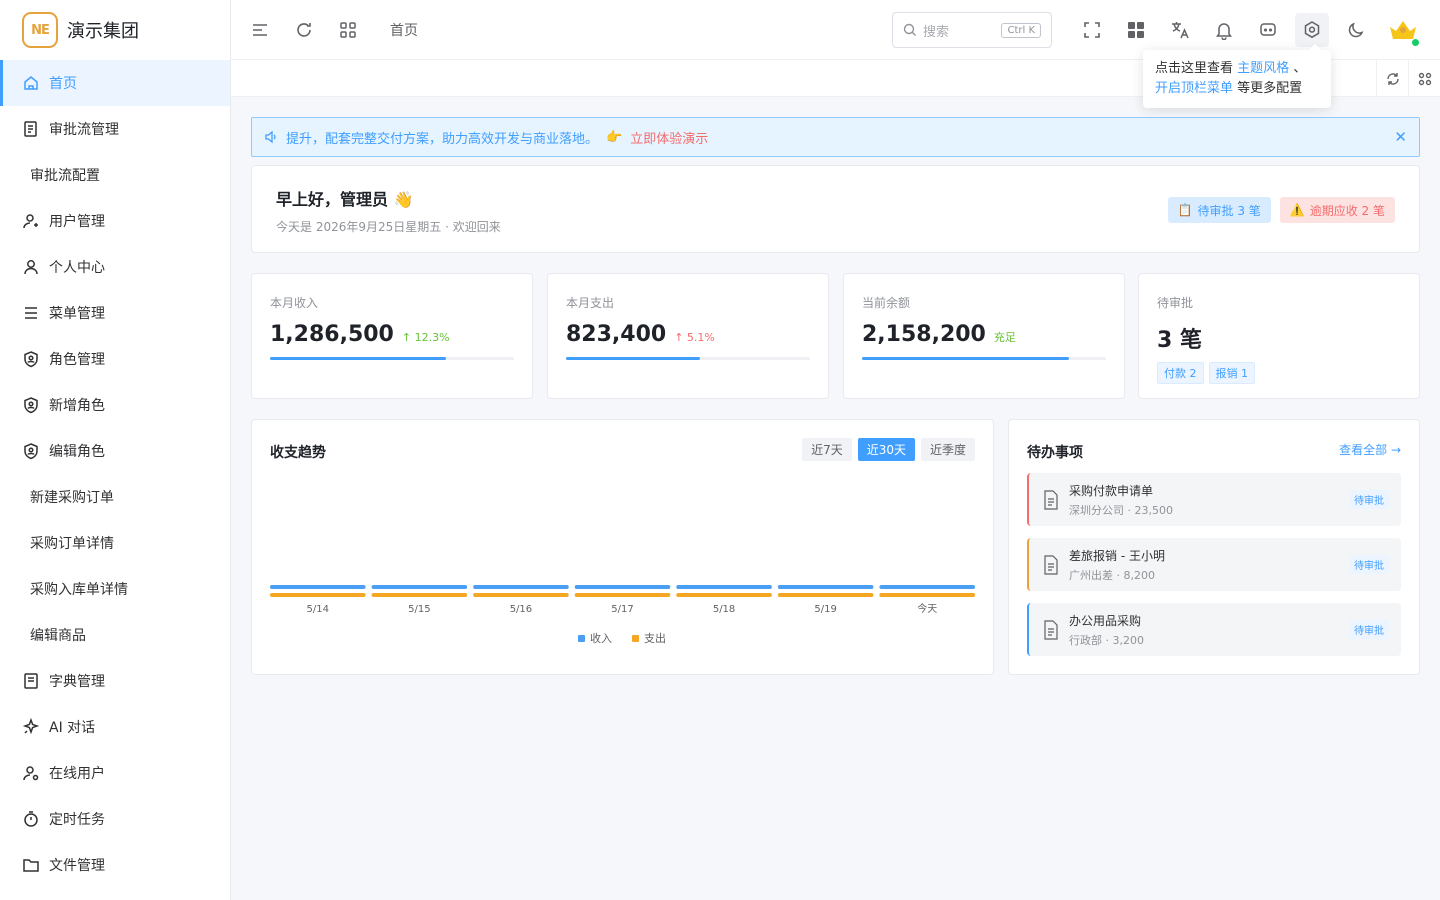 The width and height of the screenshot is (1440, 900). I want to click on menu-fold-icon, so click(260, 30).